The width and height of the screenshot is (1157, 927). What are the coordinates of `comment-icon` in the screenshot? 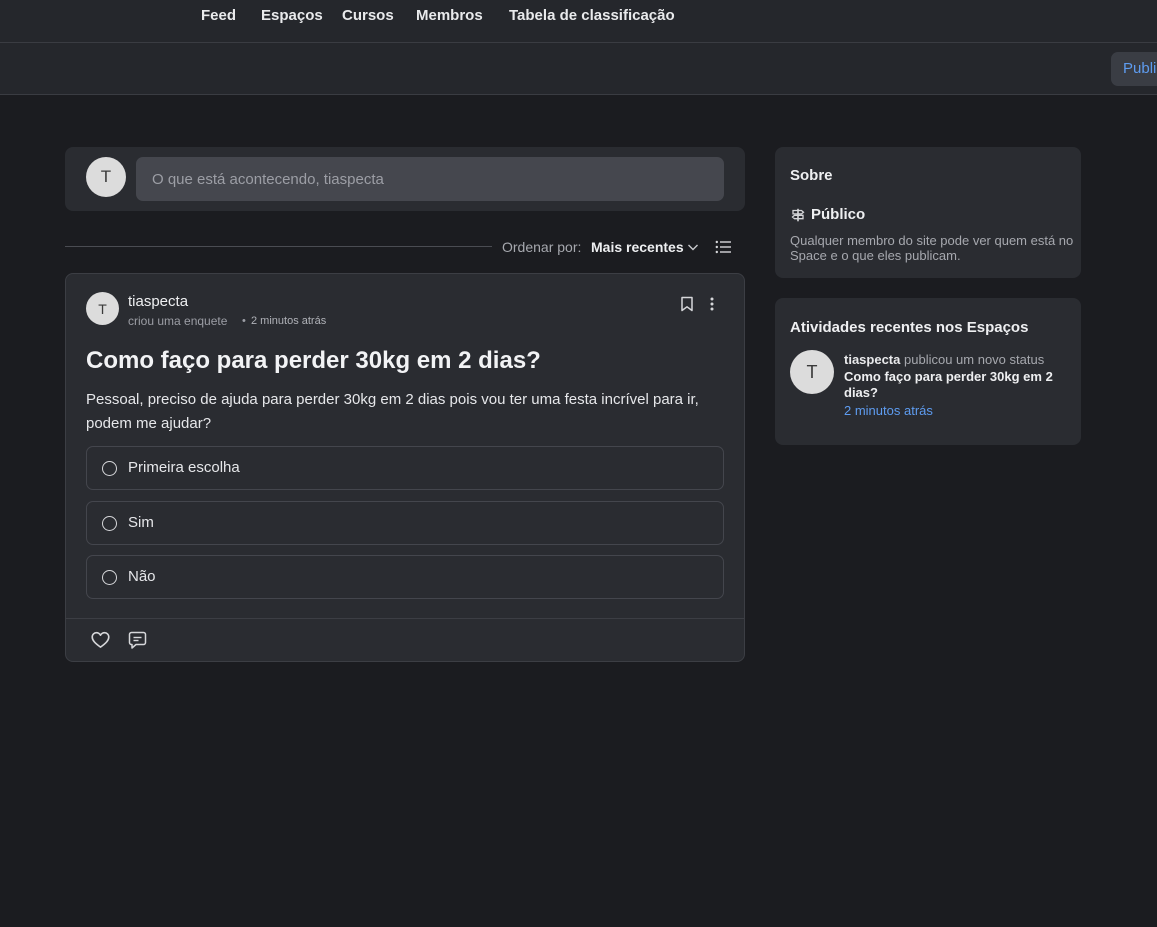 It's located at (137, 640).